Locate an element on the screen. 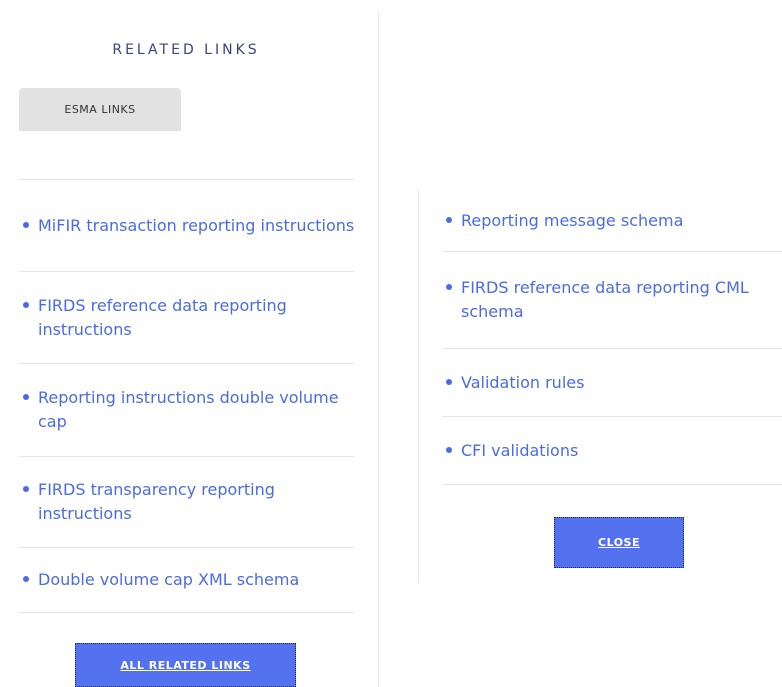  list-item: Reporting instructions double volume cap is located at coordinates (187, 410).